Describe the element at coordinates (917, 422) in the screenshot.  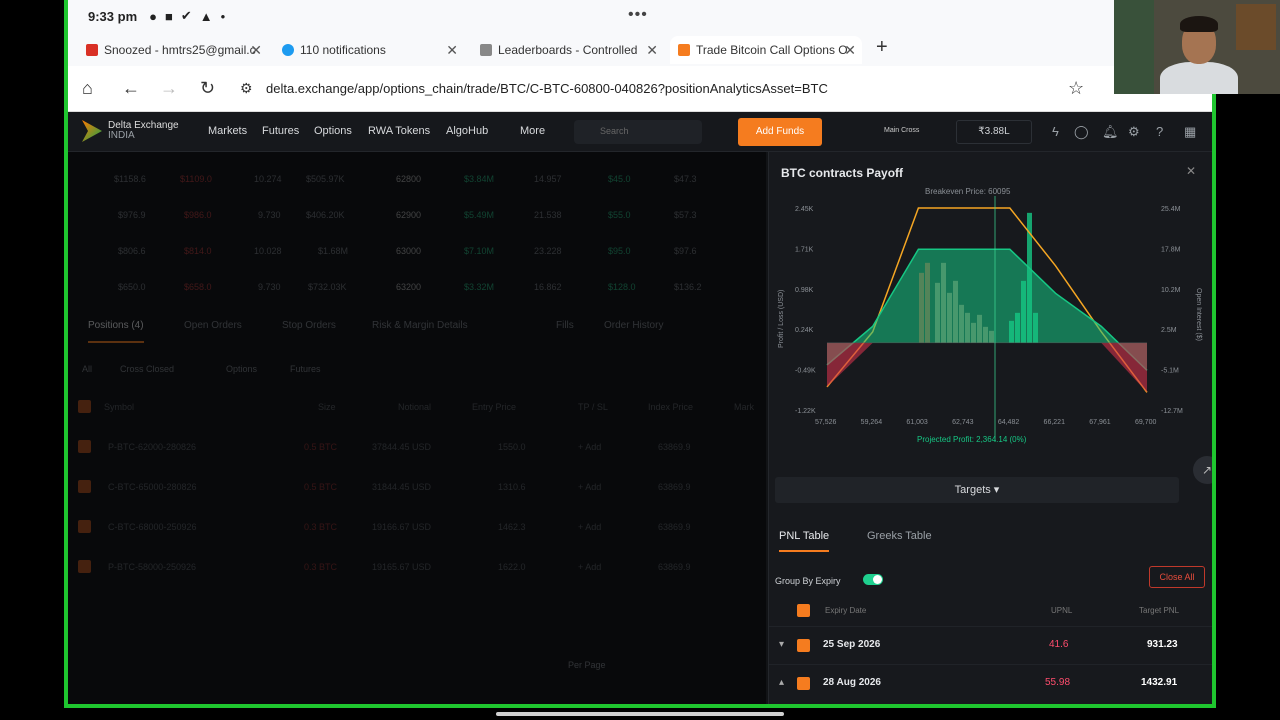
I see `x-tick: 61,003` at that location.